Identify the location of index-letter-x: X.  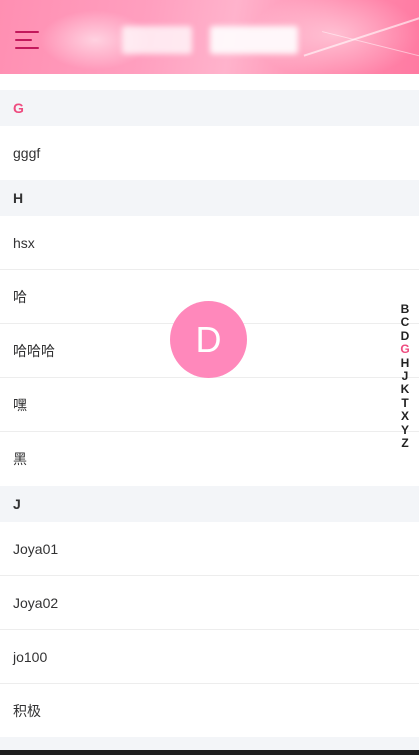
(405, 416).